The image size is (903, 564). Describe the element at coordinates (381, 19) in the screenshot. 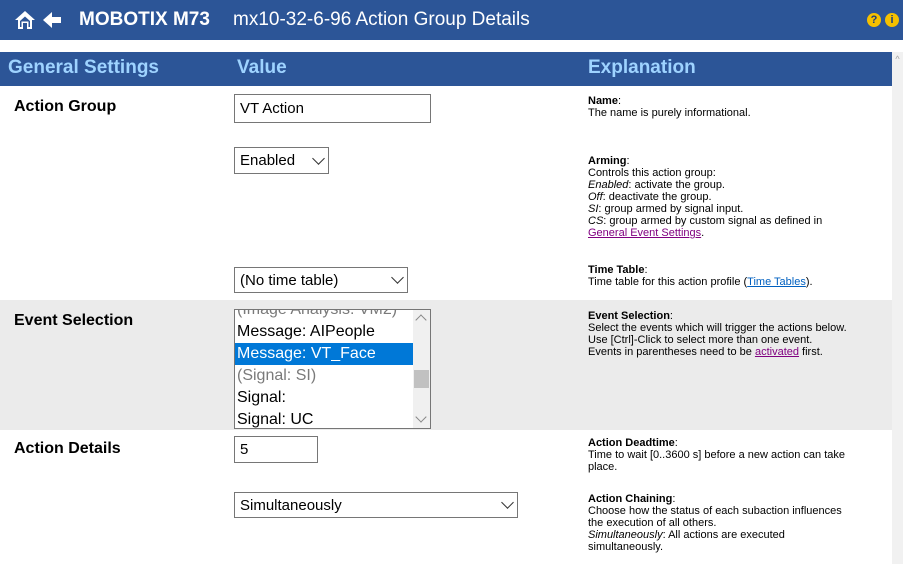

I see `page-title: mx10-32-6-96 Action Group Details` at that location.